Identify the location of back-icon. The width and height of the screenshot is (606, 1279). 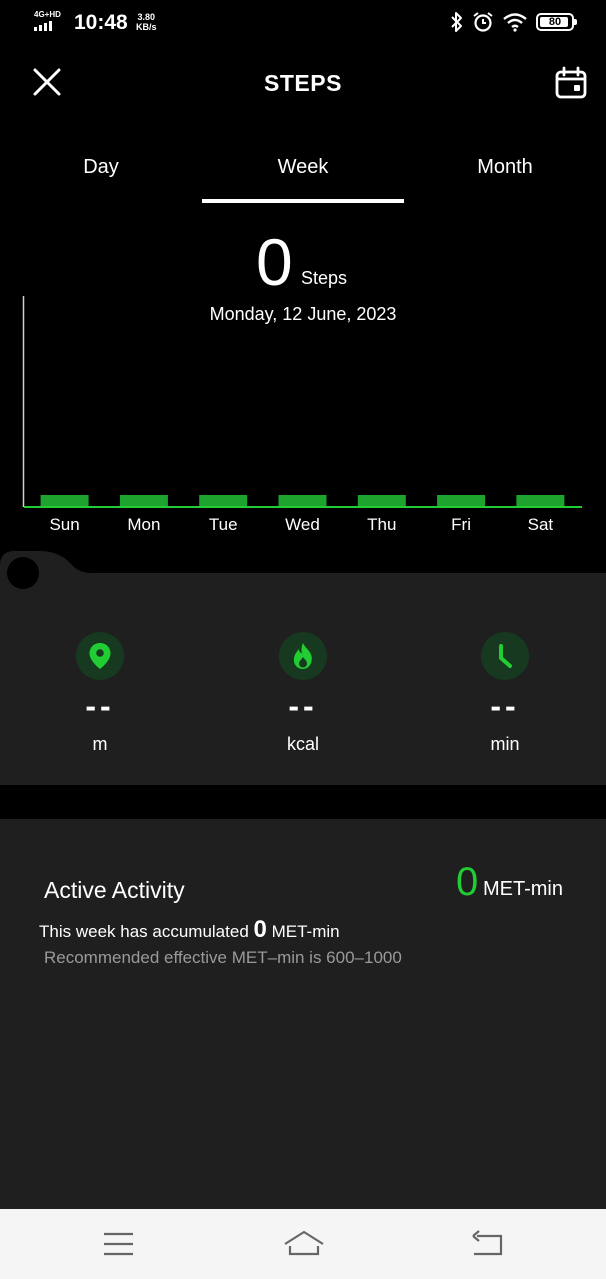
(487, 1243).